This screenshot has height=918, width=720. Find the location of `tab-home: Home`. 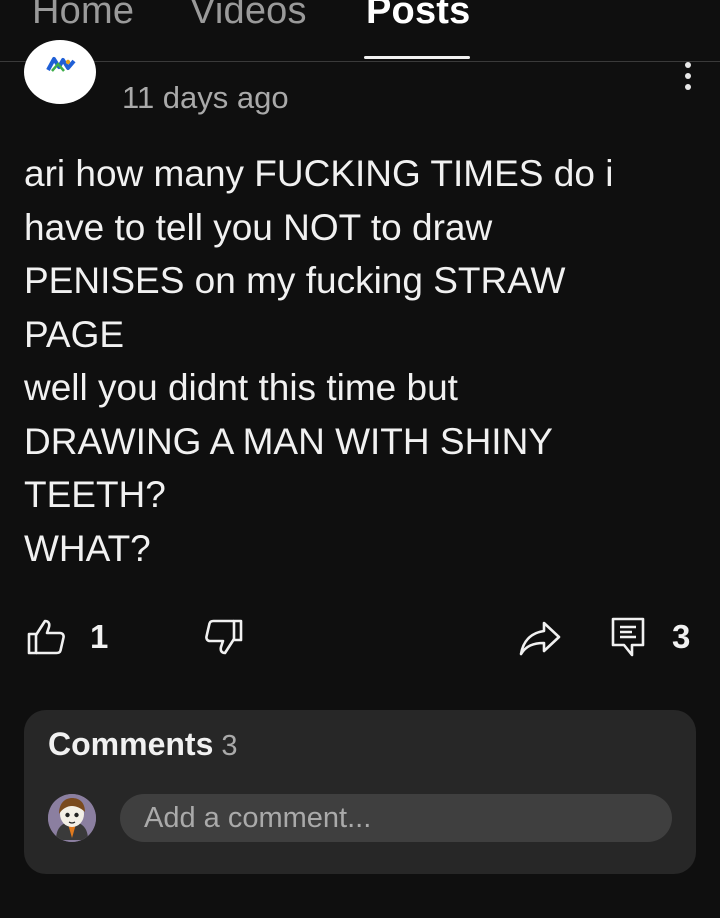

tab-home: Home is located at coordinates (83, 16).